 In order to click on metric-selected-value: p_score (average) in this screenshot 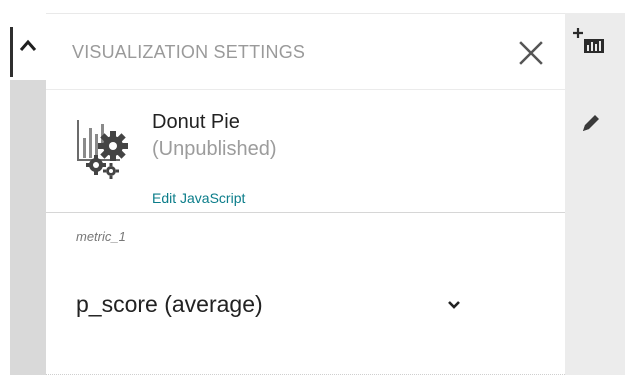, I will do `click(169, 304)`.